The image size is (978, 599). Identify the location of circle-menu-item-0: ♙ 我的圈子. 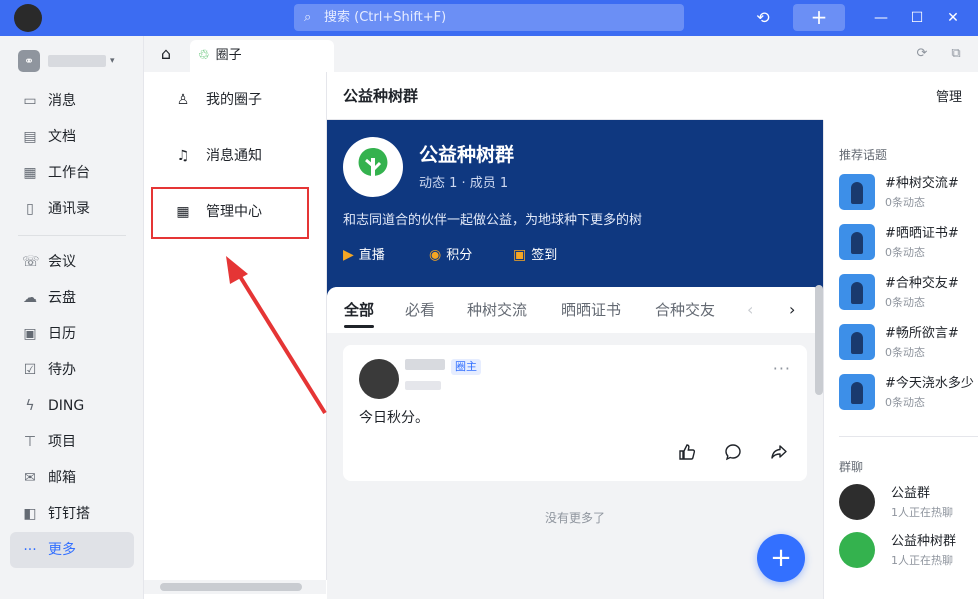
(233, 100).